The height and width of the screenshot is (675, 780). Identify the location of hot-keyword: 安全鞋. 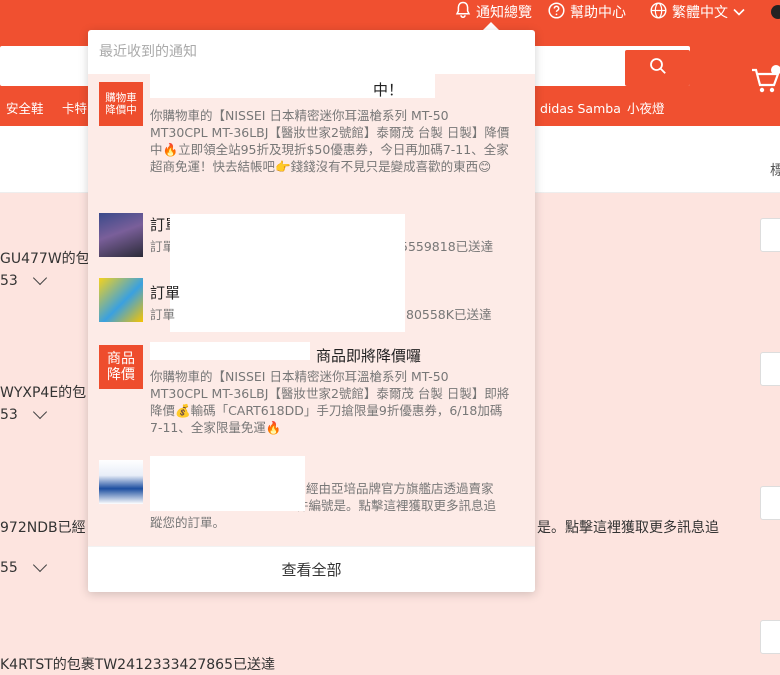
(25, 110).